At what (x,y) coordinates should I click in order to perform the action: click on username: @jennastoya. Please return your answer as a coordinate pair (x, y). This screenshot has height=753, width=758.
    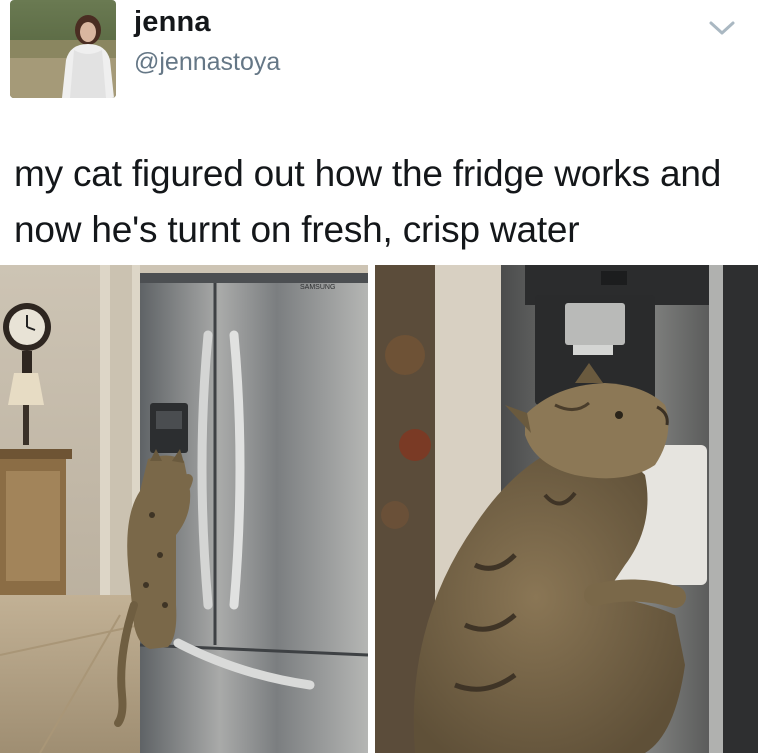
    Looking at the image, I should click on (207, 62).